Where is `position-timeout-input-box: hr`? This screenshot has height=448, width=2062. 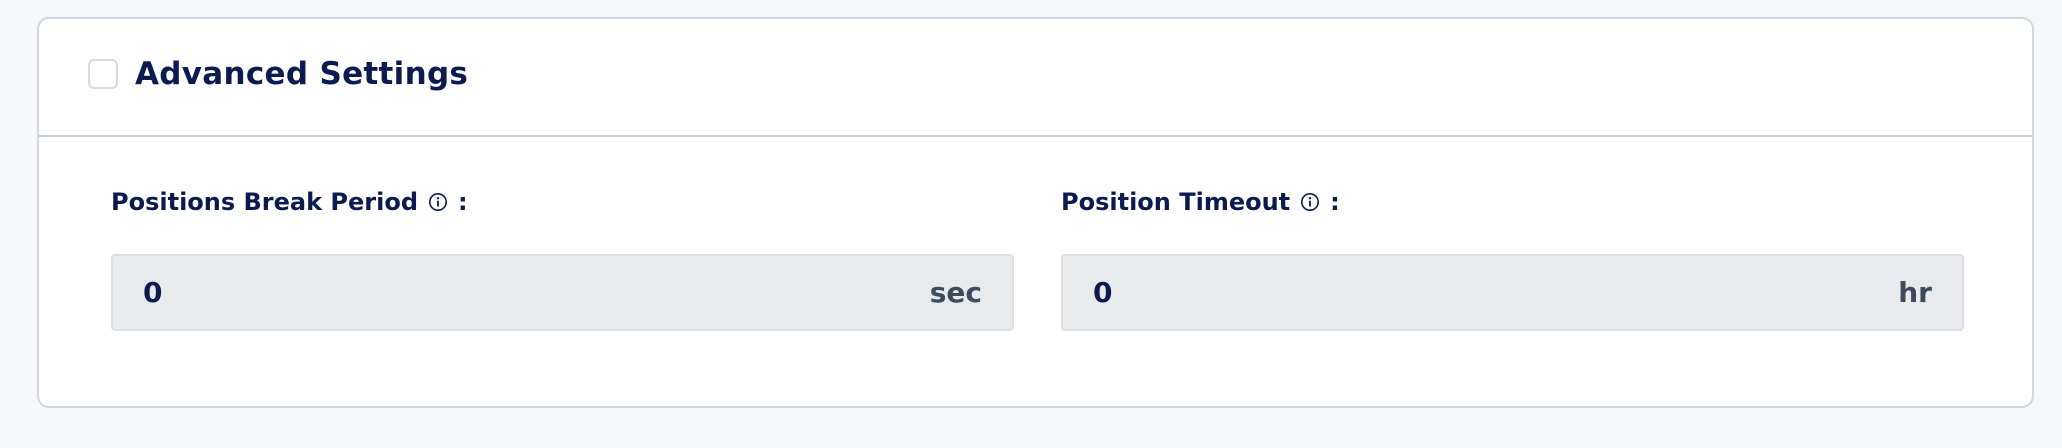
position-timeout-input-box: hr is located at coordinates (1512, 292).